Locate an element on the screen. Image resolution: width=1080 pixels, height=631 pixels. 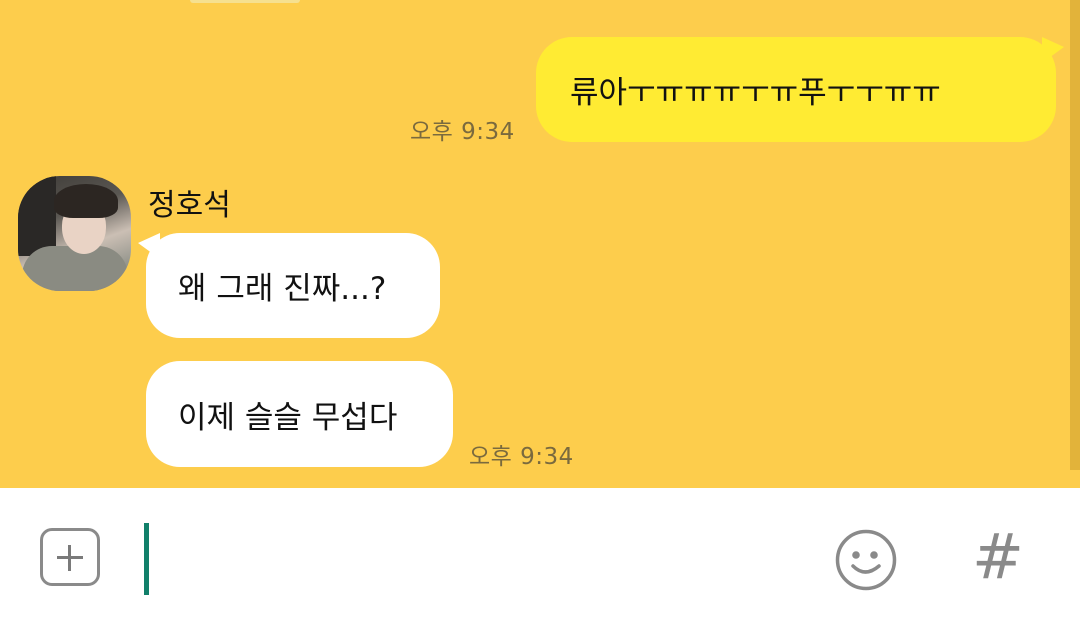
incoming-message-bubble: 이제 슬슬 무섭다 is located at coordinates (299, 414).